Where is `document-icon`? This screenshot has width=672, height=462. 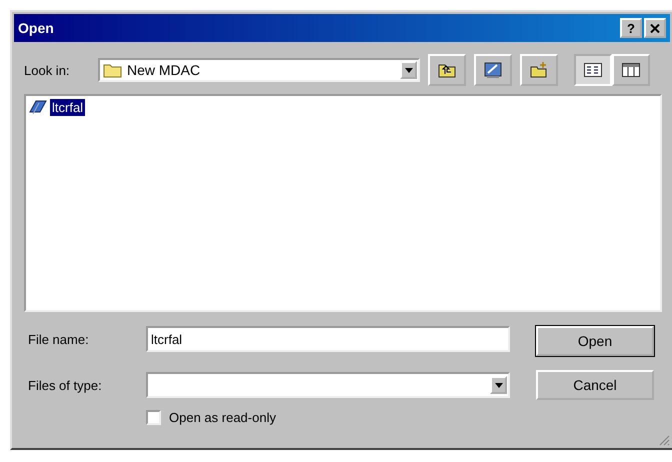 document-icon is located at coordinates (38, 107).